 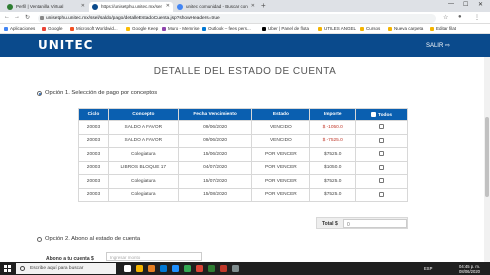 What do you see at coordinates (443, 28) in the screenshot?
I see `bookmark-folder: Editar filat` at bounding box center [443, 28].